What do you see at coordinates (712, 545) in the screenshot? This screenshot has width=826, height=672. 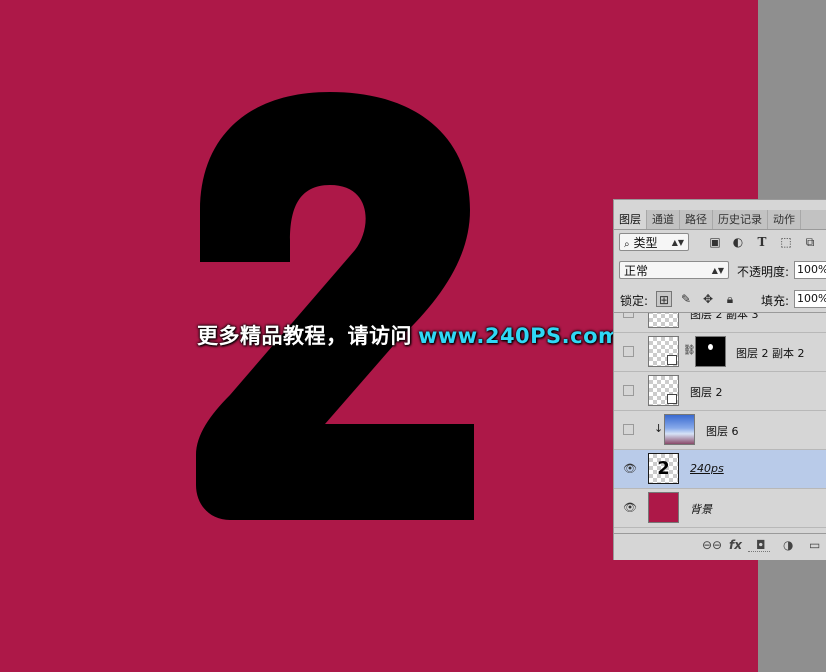 I see `link-icon: ⊖⊖` at bounding box center [712, 545].